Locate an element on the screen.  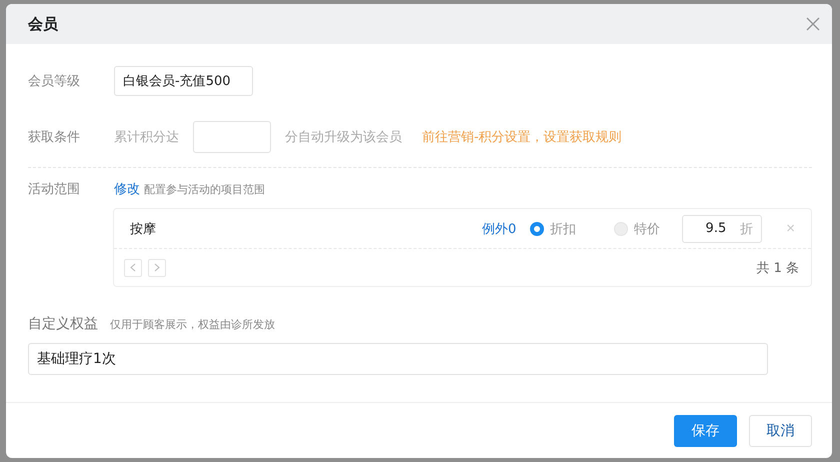
dialog-title: 会员 is located at coordinates (43, 24).